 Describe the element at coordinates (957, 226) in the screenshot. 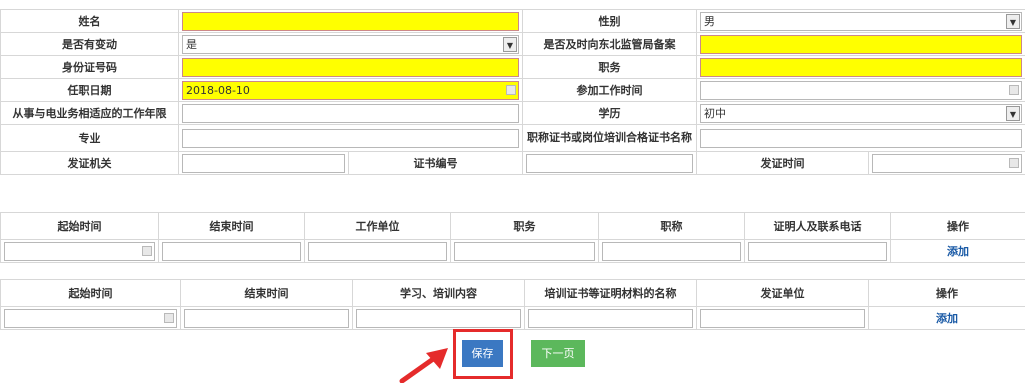

I see `work-header-action: 操作` at that location.